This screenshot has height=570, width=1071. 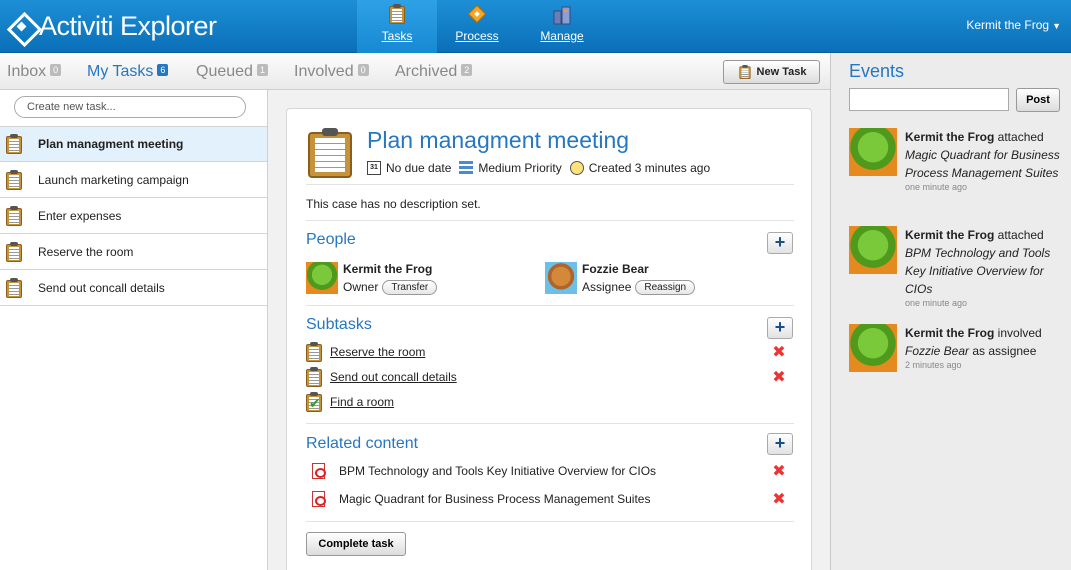 I want to click on count-badge: 1, so click(x=262, y=70).